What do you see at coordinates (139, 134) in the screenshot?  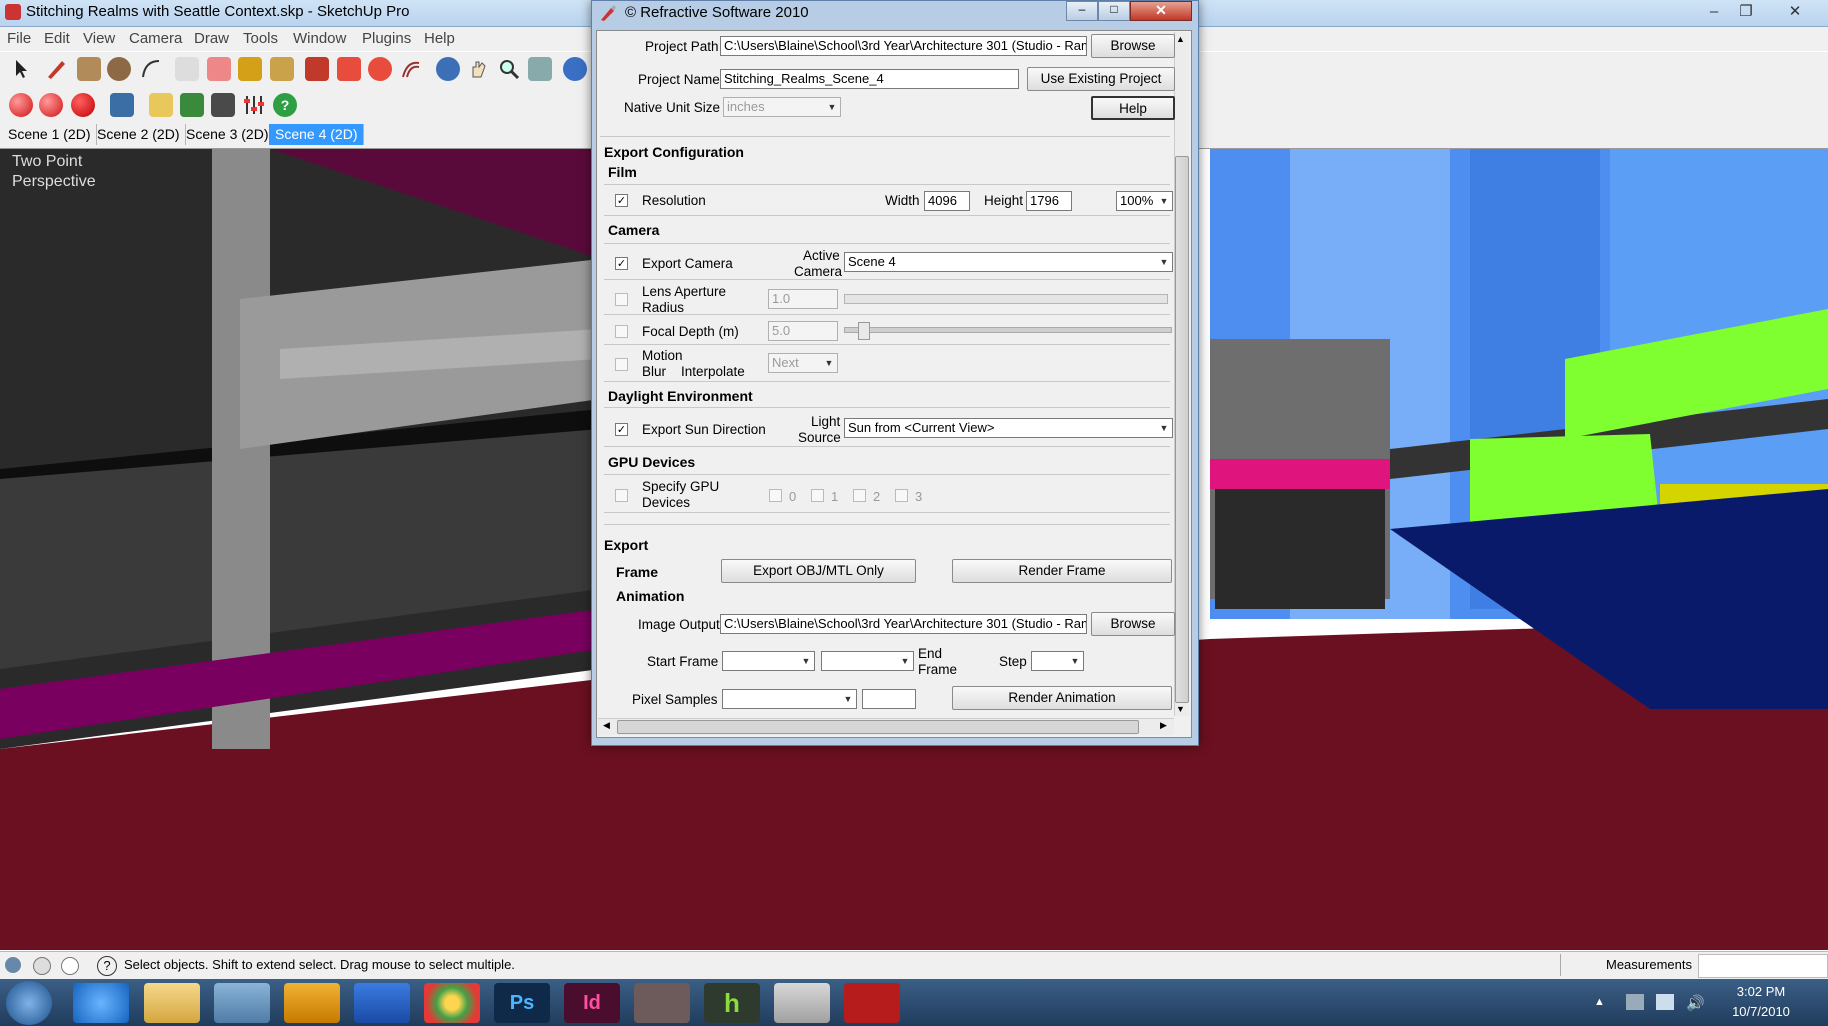 I see `tab-scene-2: Scene 2 (2D)` at bounding box center [139, 134].